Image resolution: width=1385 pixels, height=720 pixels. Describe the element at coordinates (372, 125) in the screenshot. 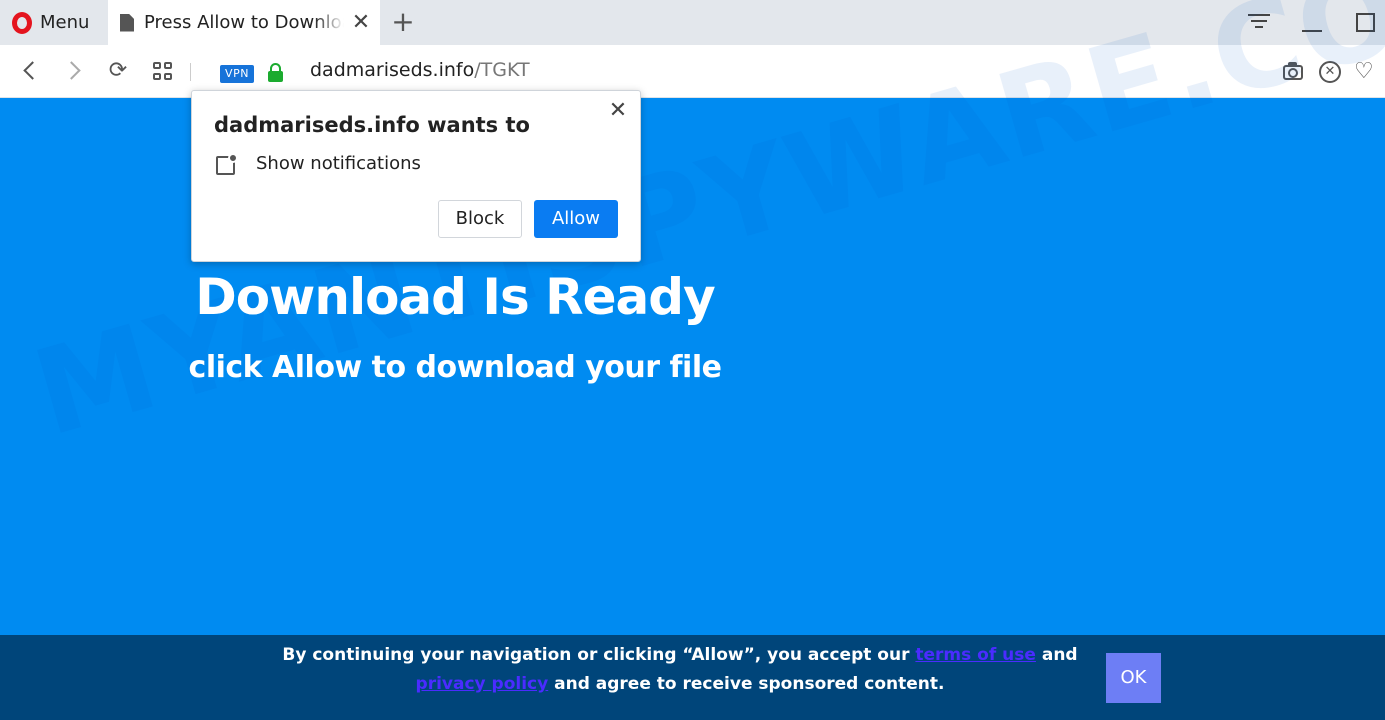

I see `popup-title: dadmariseds.info wants to` at that location.